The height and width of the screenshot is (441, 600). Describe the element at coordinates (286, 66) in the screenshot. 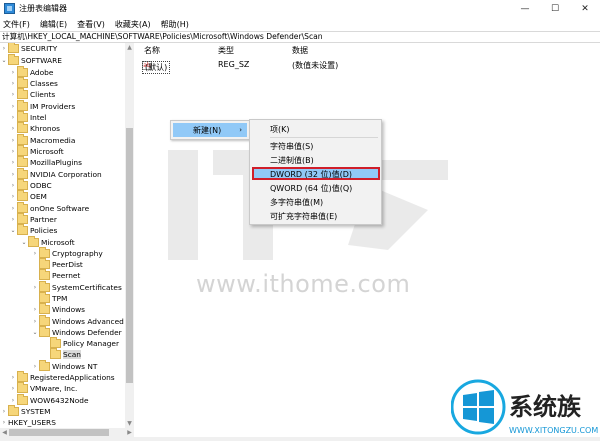

I see `value-row: ab (默认) REG_SZ (数值未设置)` at that location.